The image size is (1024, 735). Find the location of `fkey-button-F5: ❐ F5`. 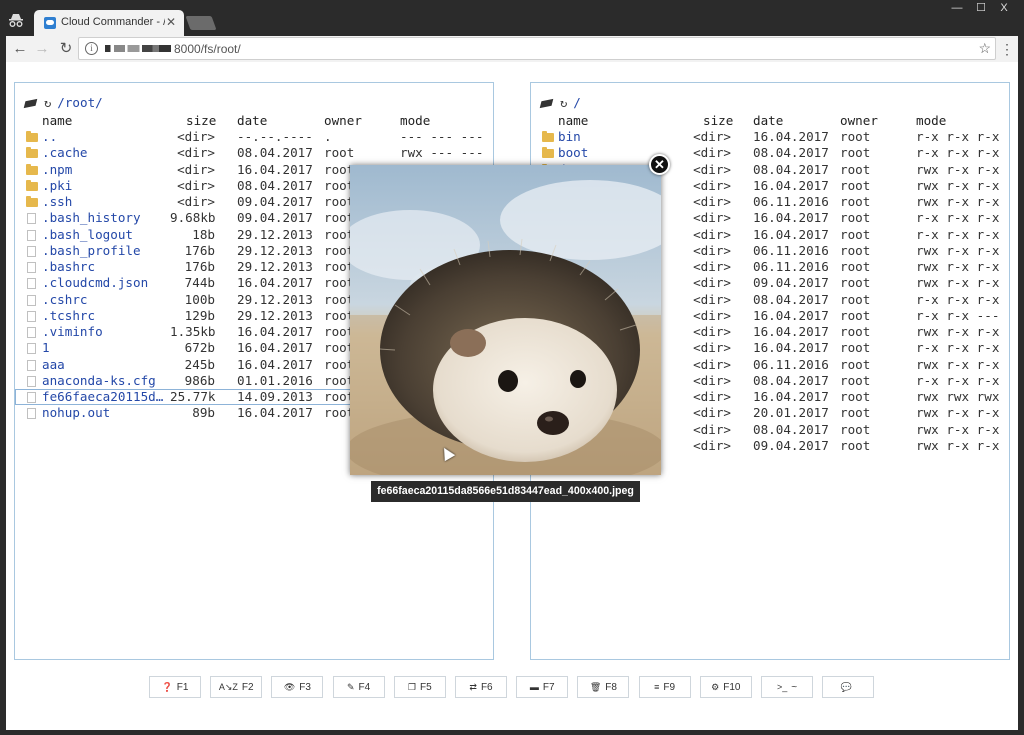

fkey-button-F5: ❐ F5 is located at coordinates (419, 687).